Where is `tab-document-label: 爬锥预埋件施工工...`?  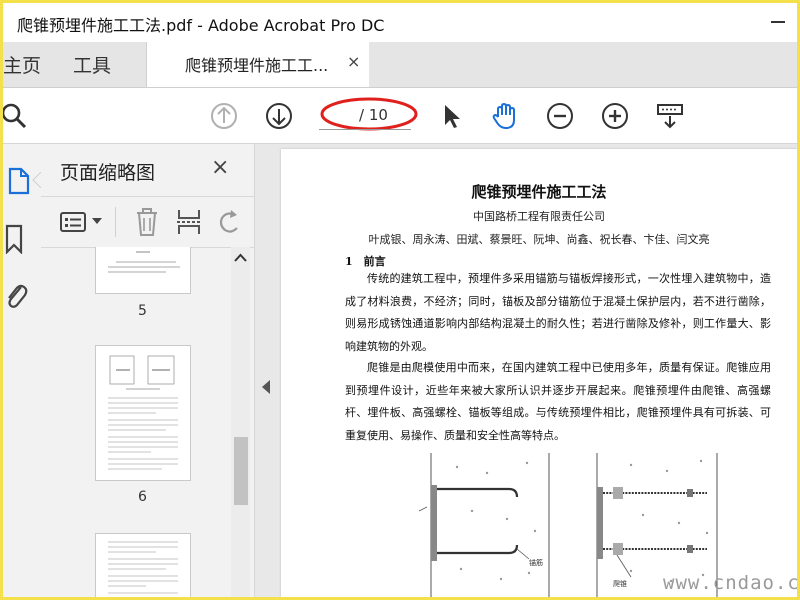 tab-document-label: 爬锥预埋件施工工... is located at coordinates (257, 65).